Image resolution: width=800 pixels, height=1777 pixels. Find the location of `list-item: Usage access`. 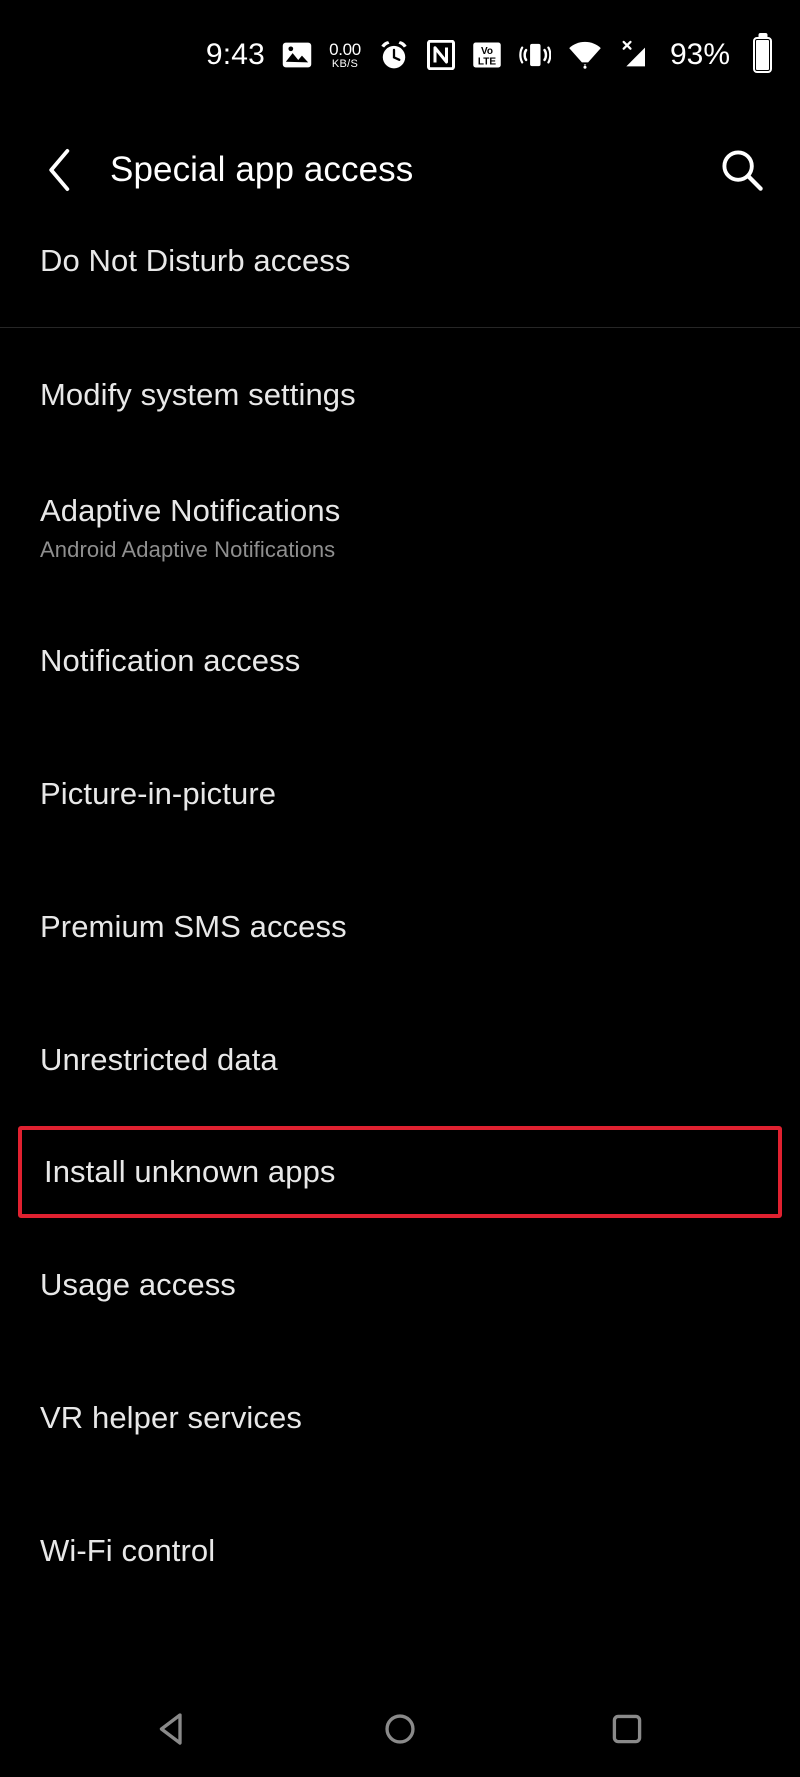

list-item: Usage access is located at coordinates (400, 1284).